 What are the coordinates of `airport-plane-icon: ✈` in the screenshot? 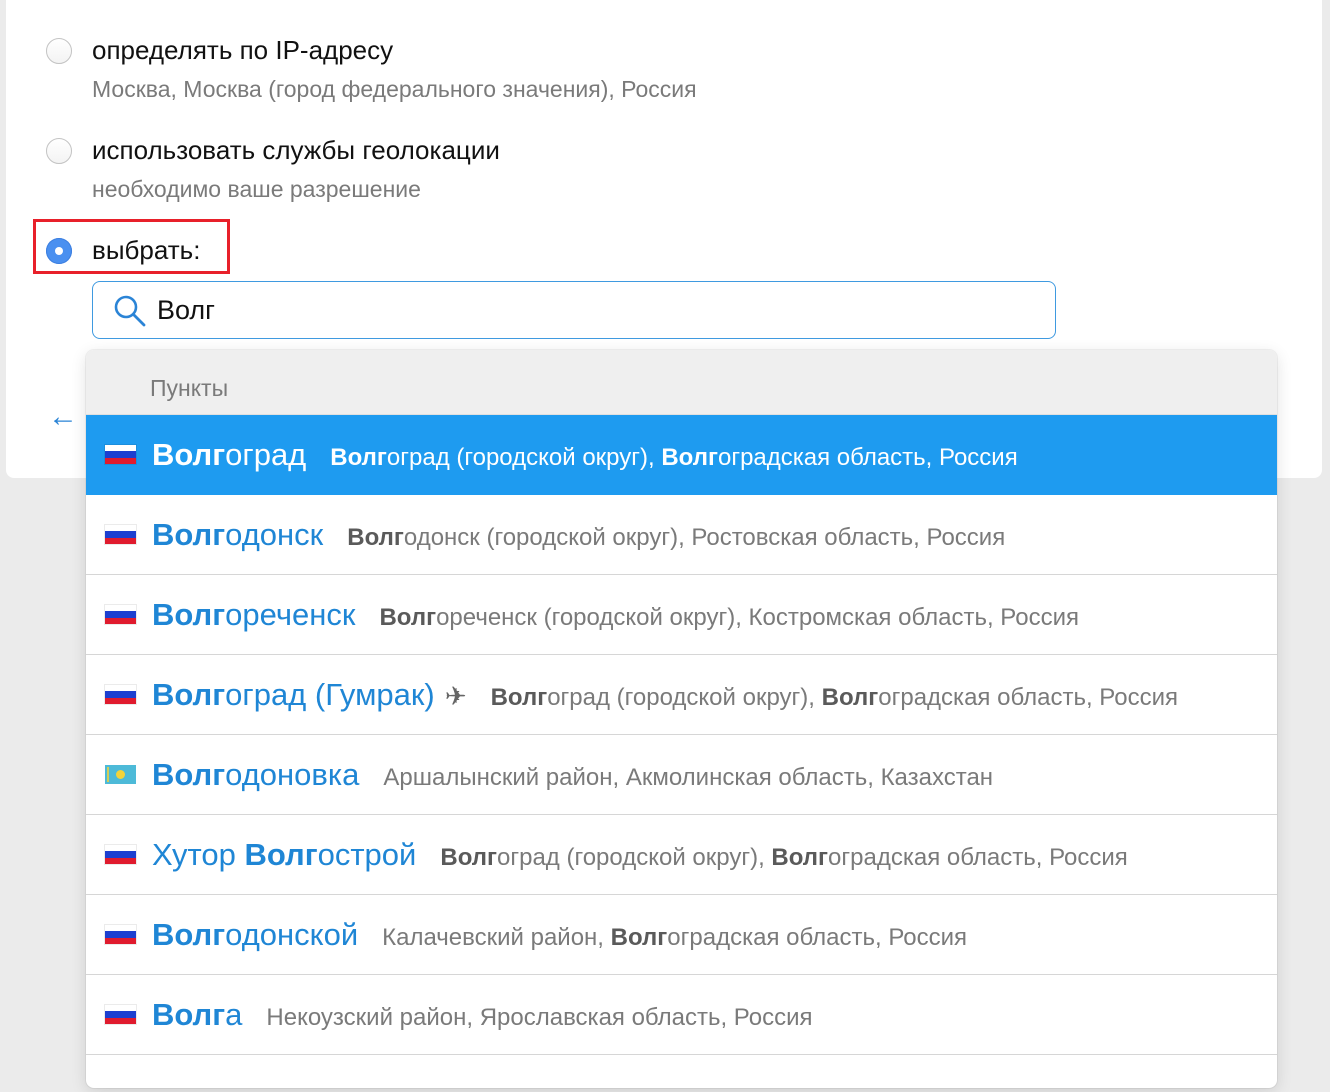 It's located at (455, 696).